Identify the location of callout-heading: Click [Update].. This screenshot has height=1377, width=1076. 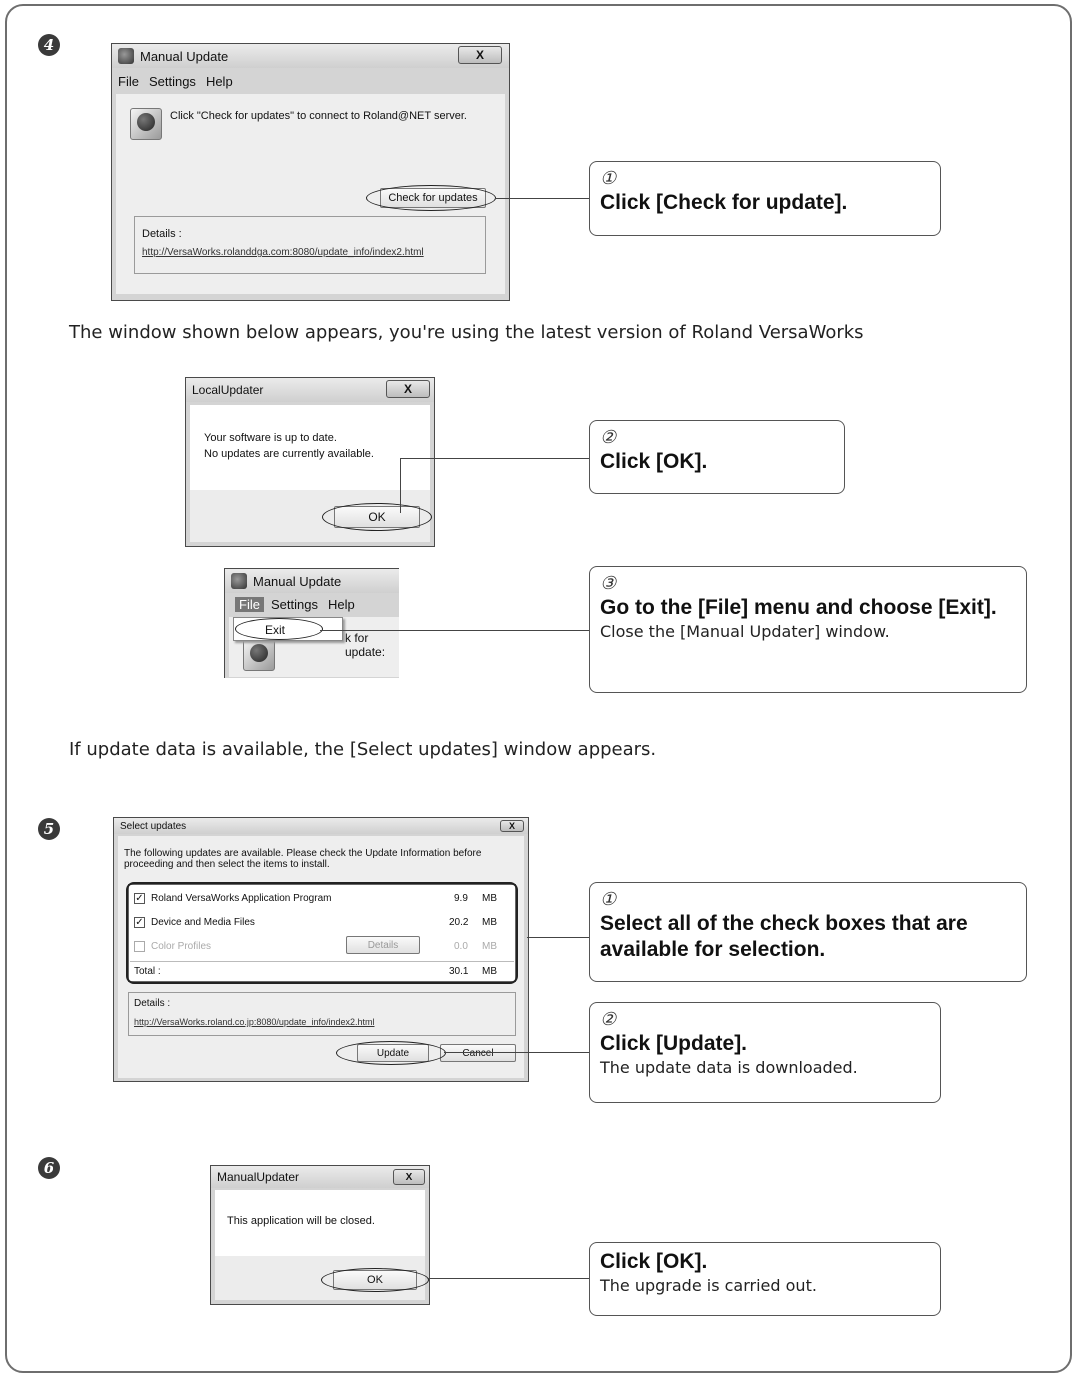
(674, 1043).